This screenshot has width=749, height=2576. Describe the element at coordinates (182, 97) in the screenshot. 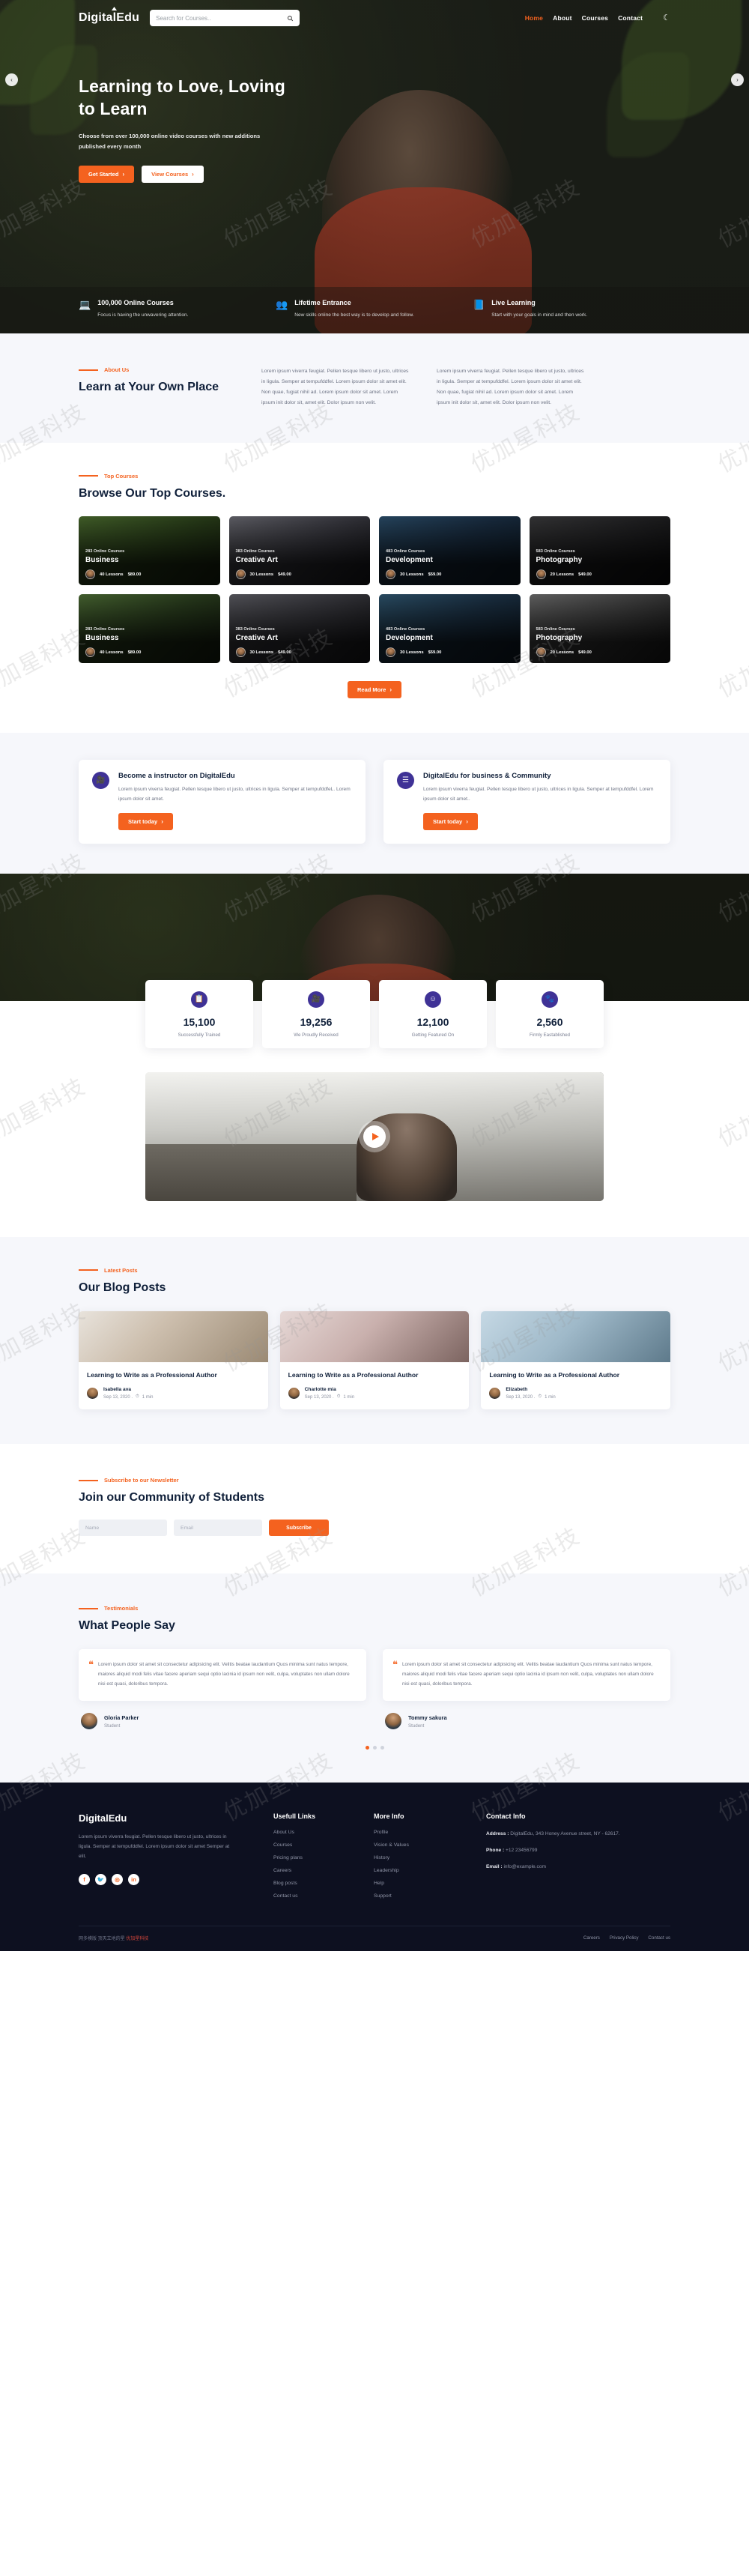

I see `hero-title: Learning to Love, Loving to Learn` at that location.